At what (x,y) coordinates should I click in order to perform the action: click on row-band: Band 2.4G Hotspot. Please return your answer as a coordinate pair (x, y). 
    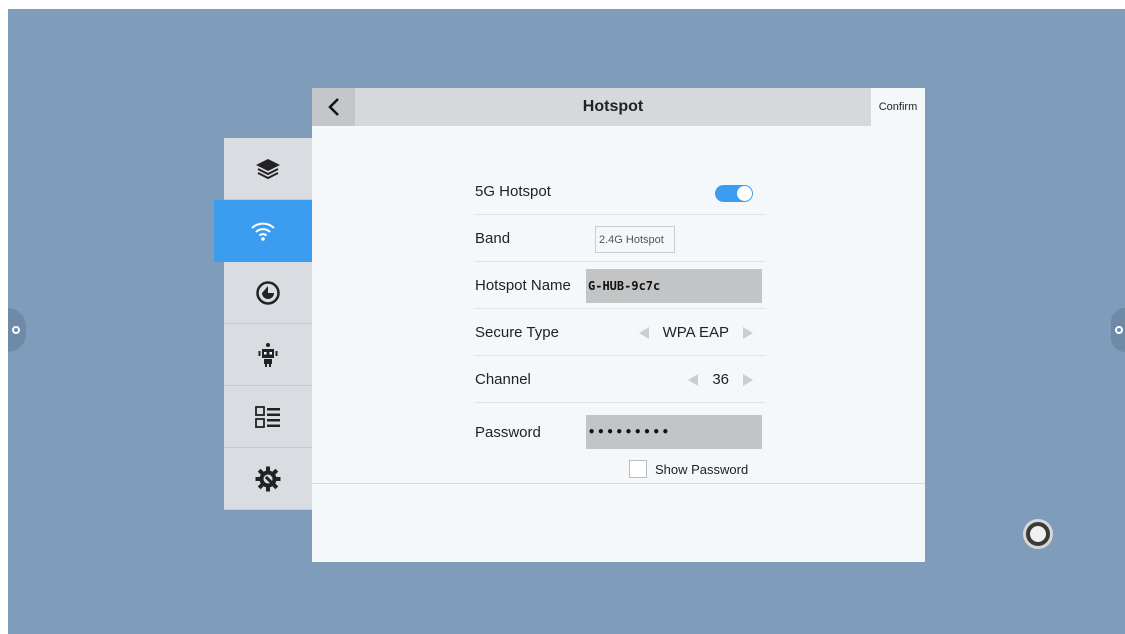
    Looking at the image, I should click on (620, 238).